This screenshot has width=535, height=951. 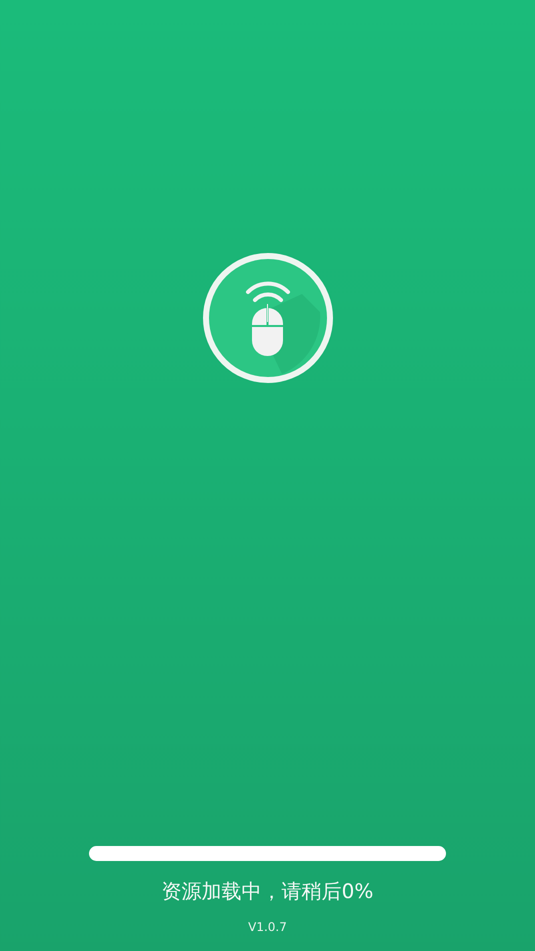 What do you see at coordinates (268, 318) in the screenshot?
I see `wireless-mouse-logo-icon` at bounding box center [268, 318].